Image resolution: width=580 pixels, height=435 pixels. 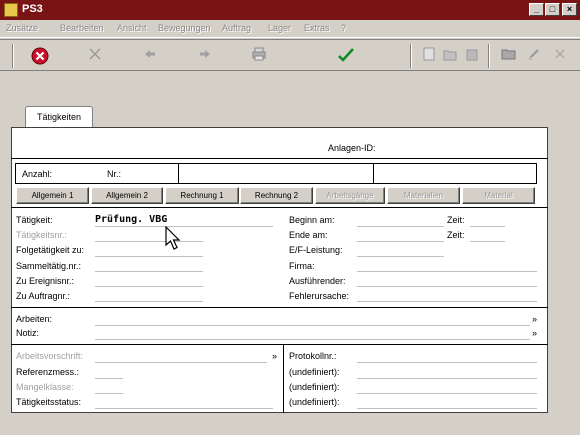 What do you see at coordinates (28, 333) in the screenshot?
I see `notiz-label: Notiz:` at bounding box center [28, 333].